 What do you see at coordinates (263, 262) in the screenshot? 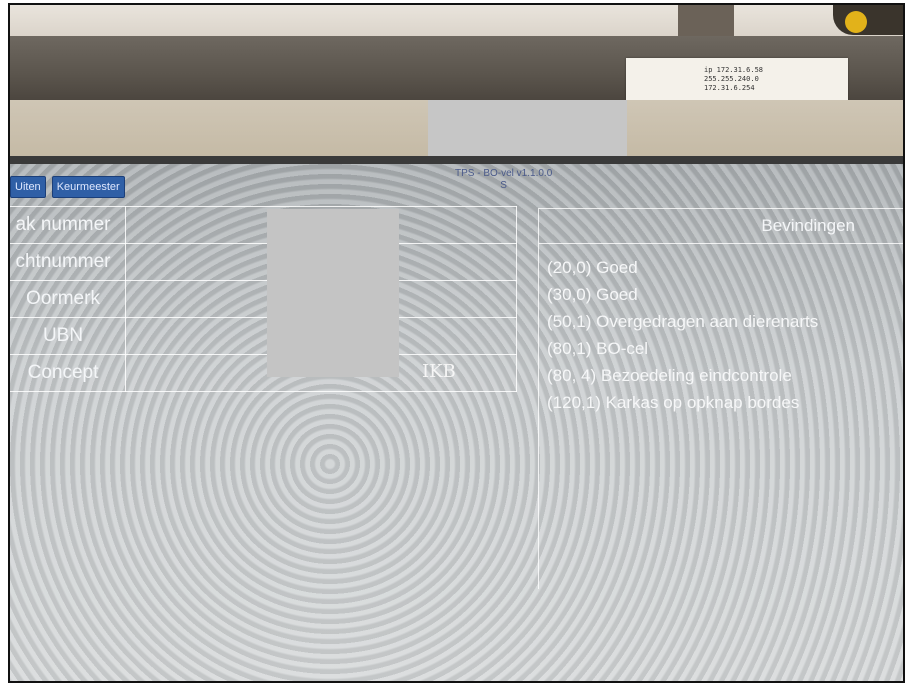
I see `table-row: chtnummer` at bounding box center [263, 262].